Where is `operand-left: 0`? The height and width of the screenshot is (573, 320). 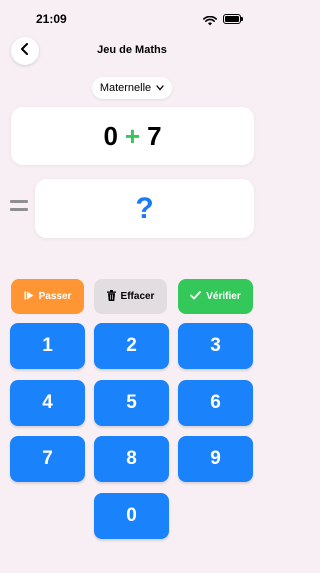
operand-left: 0 is located at coordinates (110, 135).